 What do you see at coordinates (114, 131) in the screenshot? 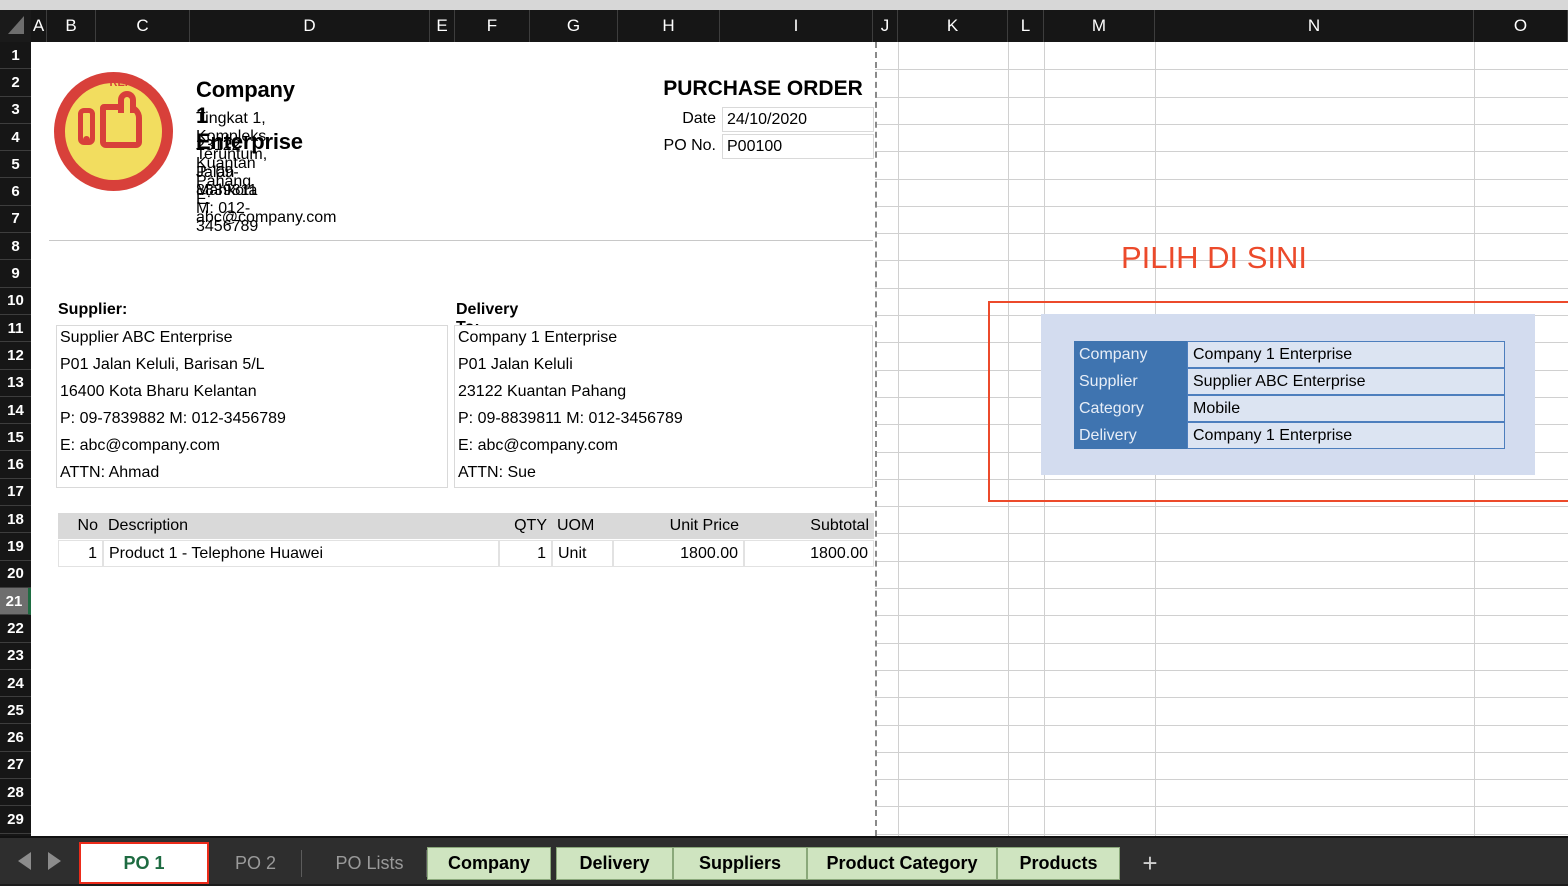
I see `logo-curved-text: REKEMEN.MY` at bounding box center [114, 131].